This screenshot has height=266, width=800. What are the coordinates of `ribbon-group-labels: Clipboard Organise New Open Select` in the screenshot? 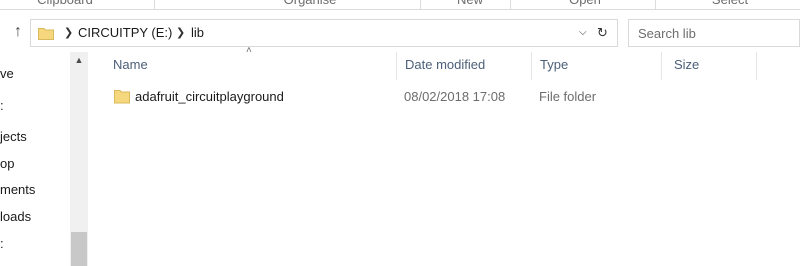 It's located at (400, 5).